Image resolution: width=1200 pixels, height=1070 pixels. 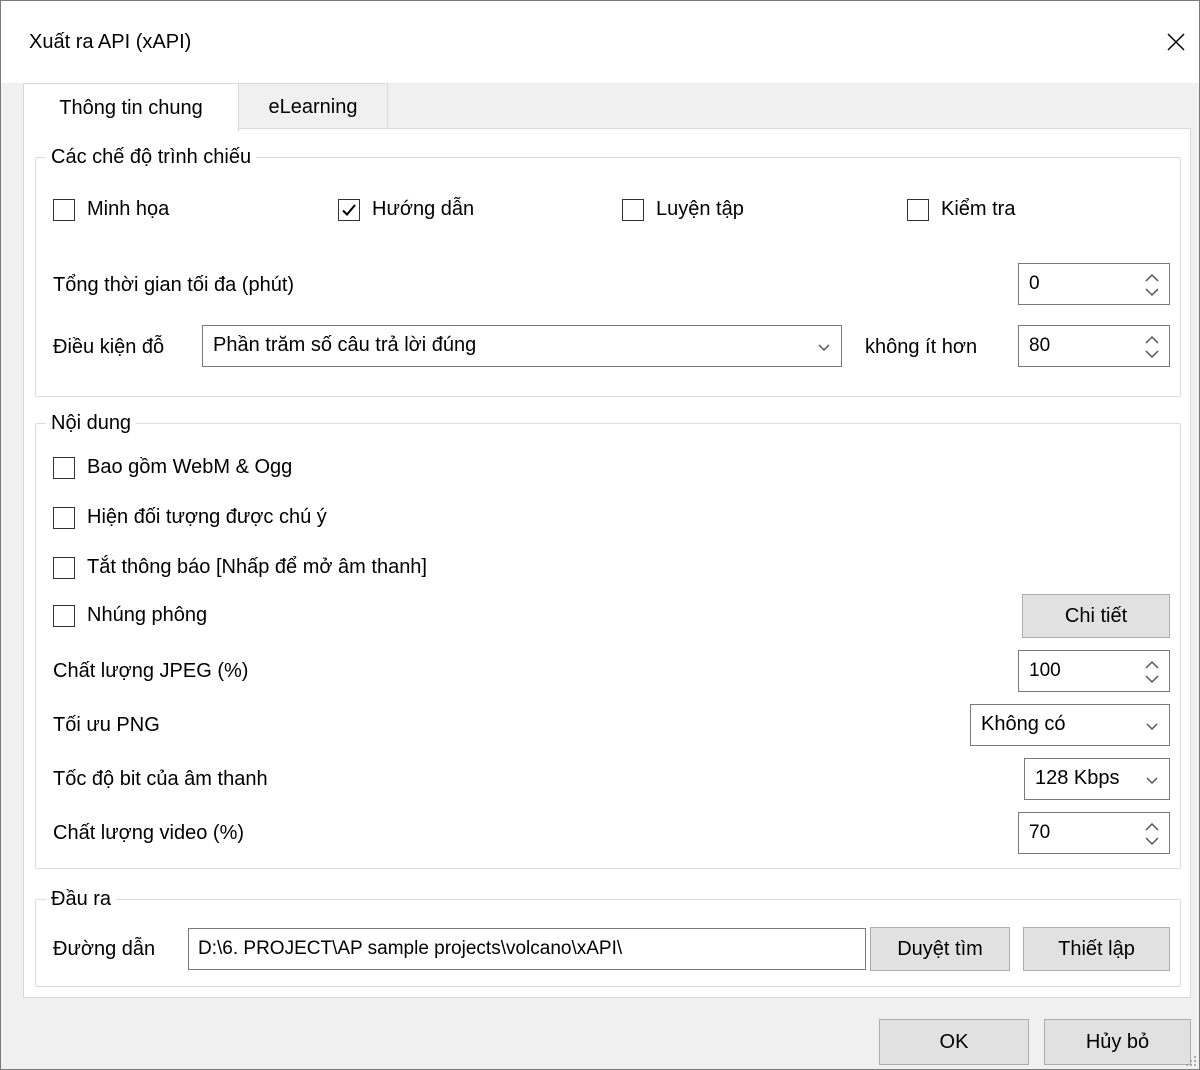 I want to click on checkbox-test: Kiểm tra, so click(x=961, y=209).